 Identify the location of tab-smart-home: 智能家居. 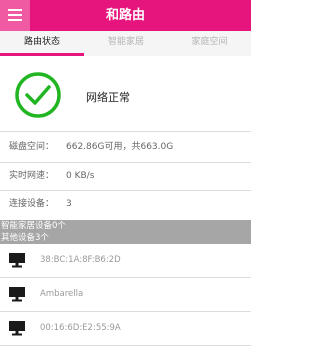
(126, 43).